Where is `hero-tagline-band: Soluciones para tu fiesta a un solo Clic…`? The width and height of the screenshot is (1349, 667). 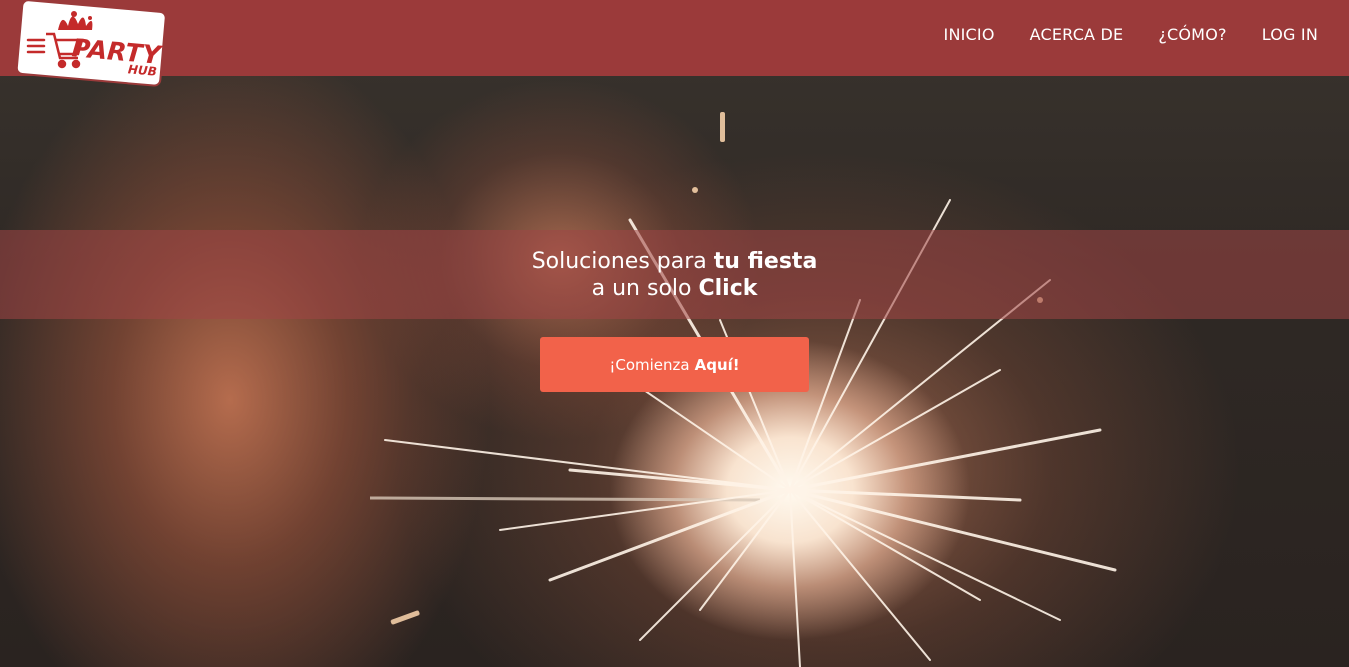 hero-tagline-band: Soluciones para tu fiesta a un solo Clic… is located at coordinates (674, 274).